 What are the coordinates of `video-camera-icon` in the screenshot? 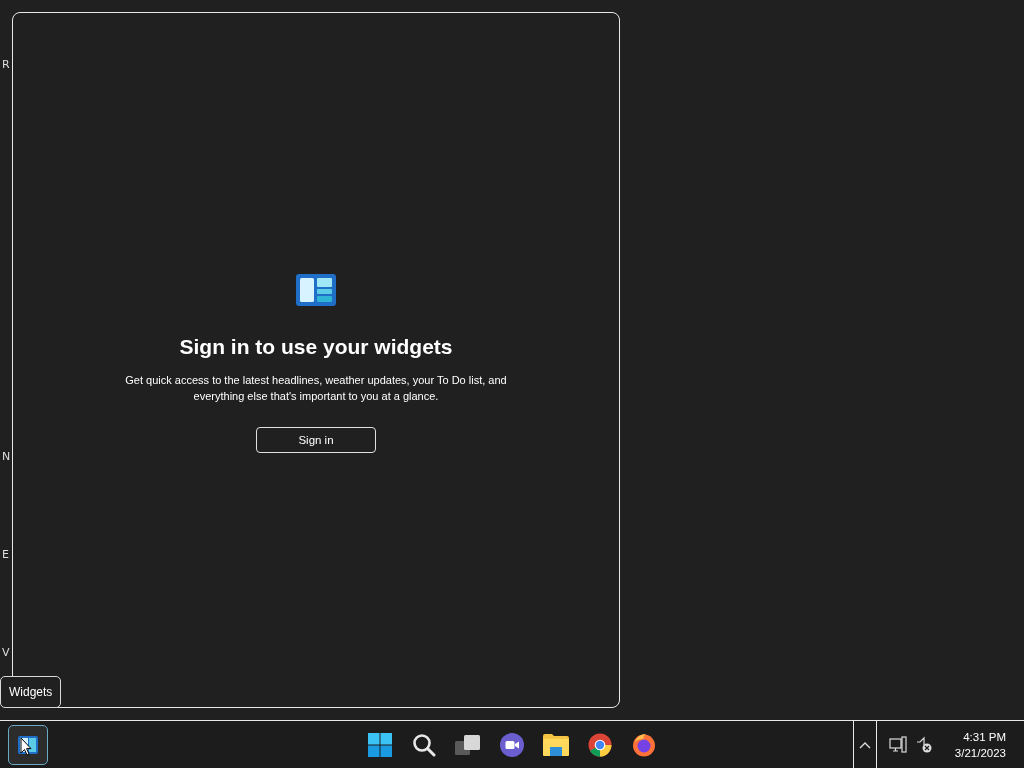 It's located at (512, 744).